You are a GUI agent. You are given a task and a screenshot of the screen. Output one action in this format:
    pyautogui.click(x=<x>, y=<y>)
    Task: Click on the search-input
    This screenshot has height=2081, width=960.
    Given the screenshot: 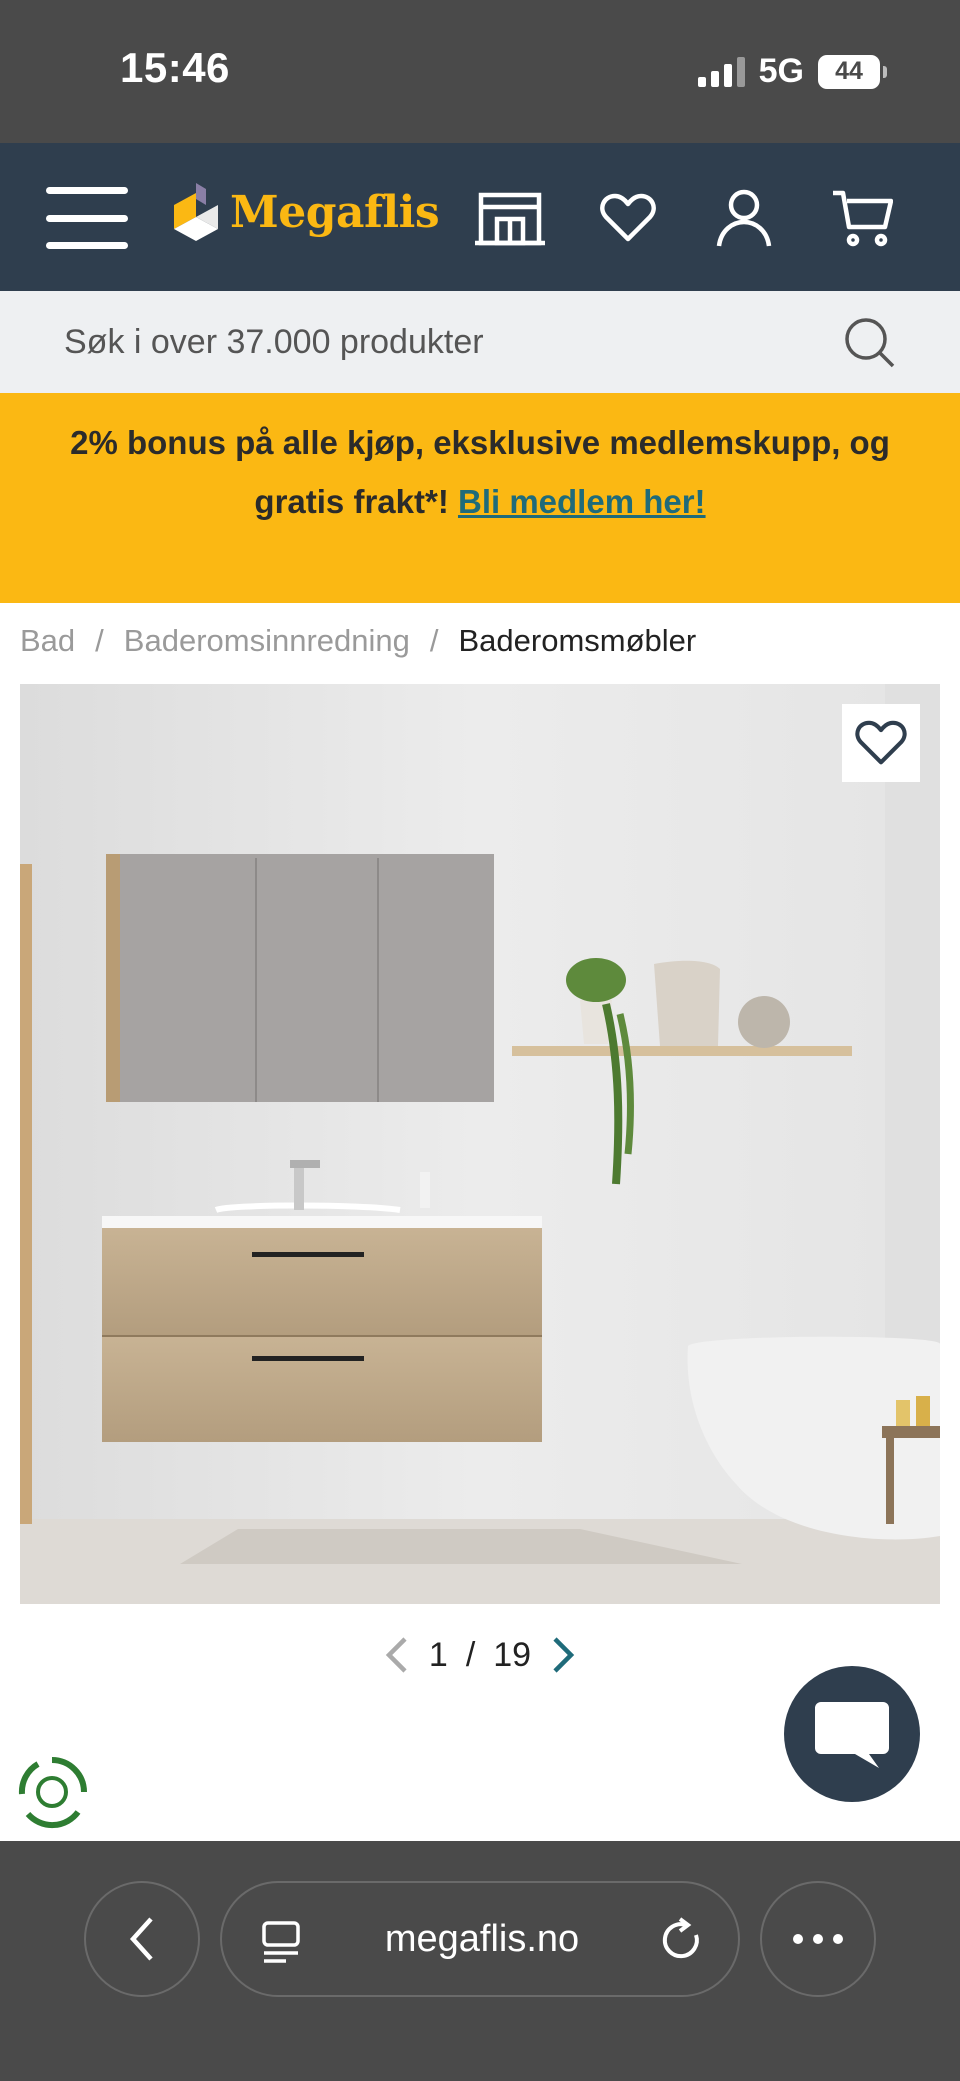 What is the action you would take?
    pyautogui.click(x=400, y=342)
    